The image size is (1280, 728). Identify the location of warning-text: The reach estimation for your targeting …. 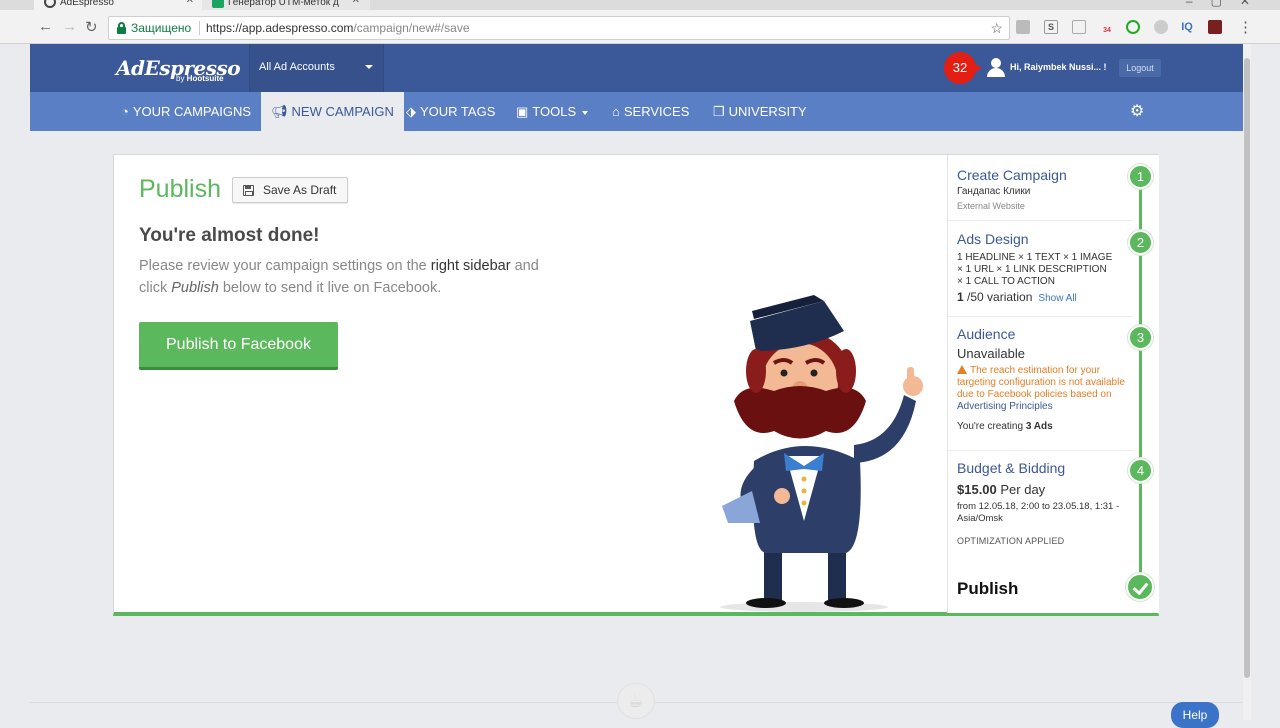
(1041, 382).